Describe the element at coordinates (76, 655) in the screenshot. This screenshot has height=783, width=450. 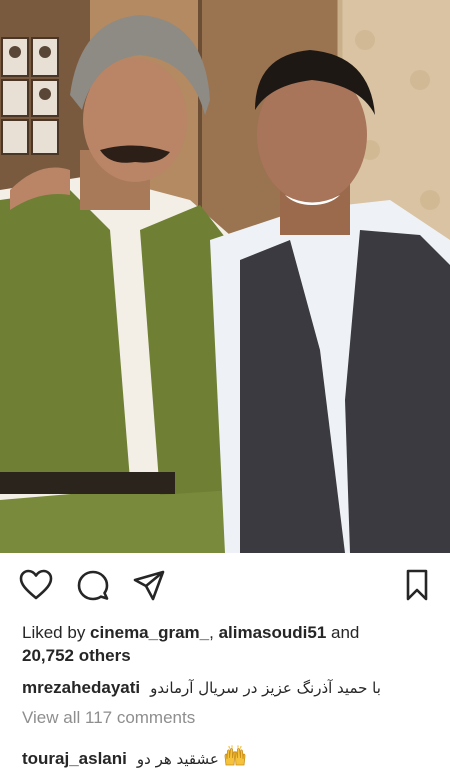
I see `likes-others-count: 20,752 others` at that location.